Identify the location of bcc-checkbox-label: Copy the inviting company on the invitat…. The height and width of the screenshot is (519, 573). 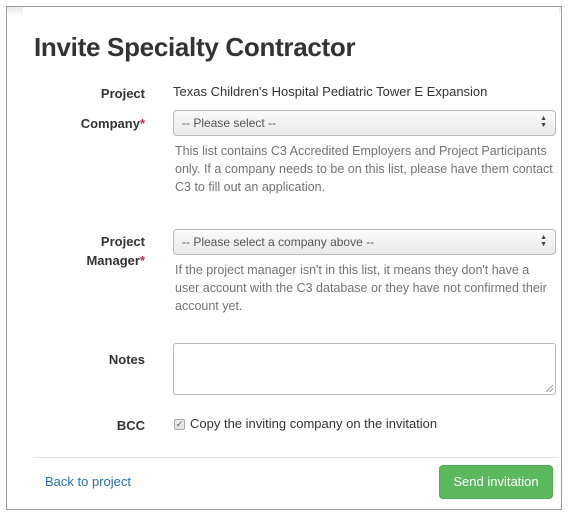
(313, 423).